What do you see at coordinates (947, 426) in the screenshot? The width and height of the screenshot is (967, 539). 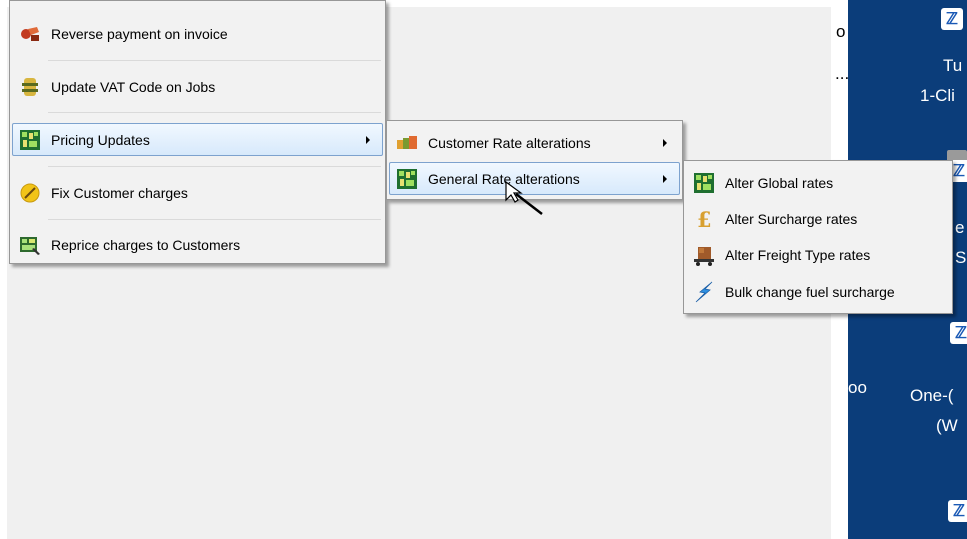 I see `desktop-label: (W` at bounding box center [947, 426].